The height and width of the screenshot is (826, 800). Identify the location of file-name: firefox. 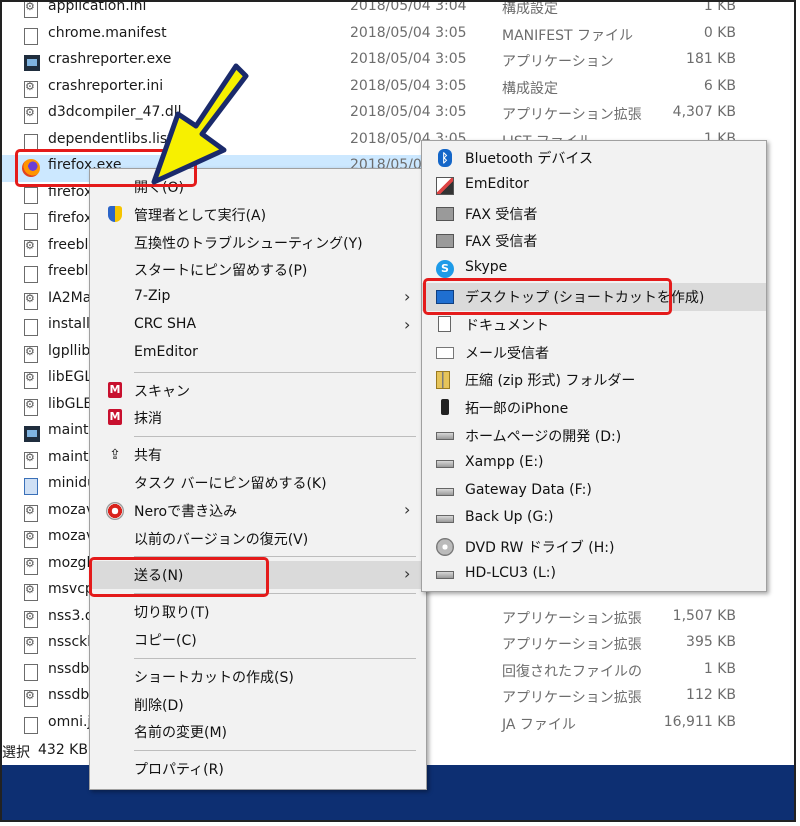
(70, 218).